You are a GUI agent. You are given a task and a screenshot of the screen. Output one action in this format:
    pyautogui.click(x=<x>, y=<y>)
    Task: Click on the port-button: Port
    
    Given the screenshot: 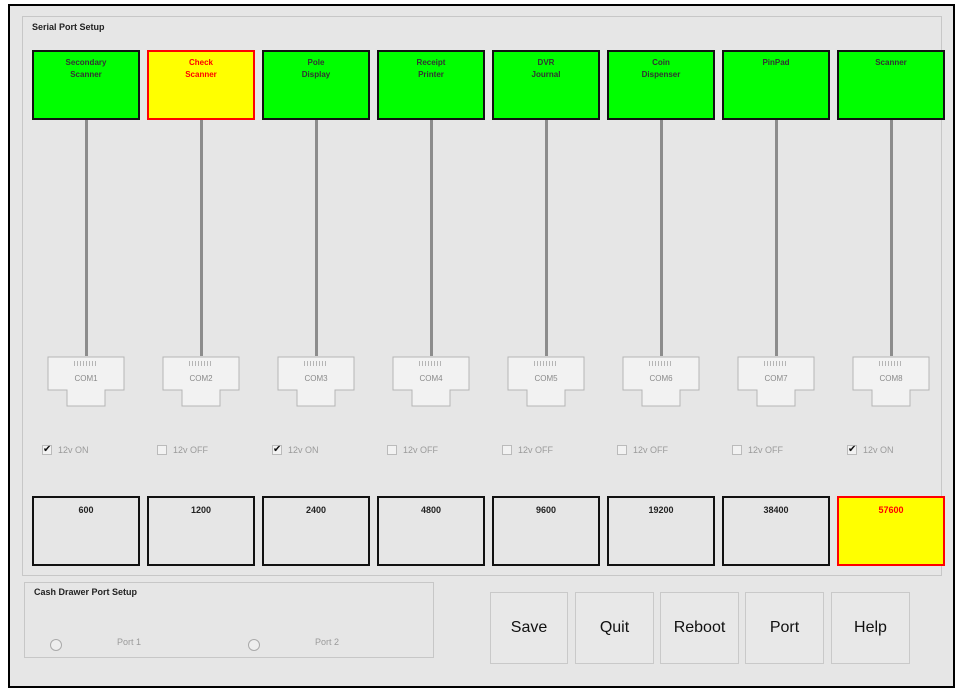 What is the action you would take?
    pyautogui.click(x=784, y=628)
    